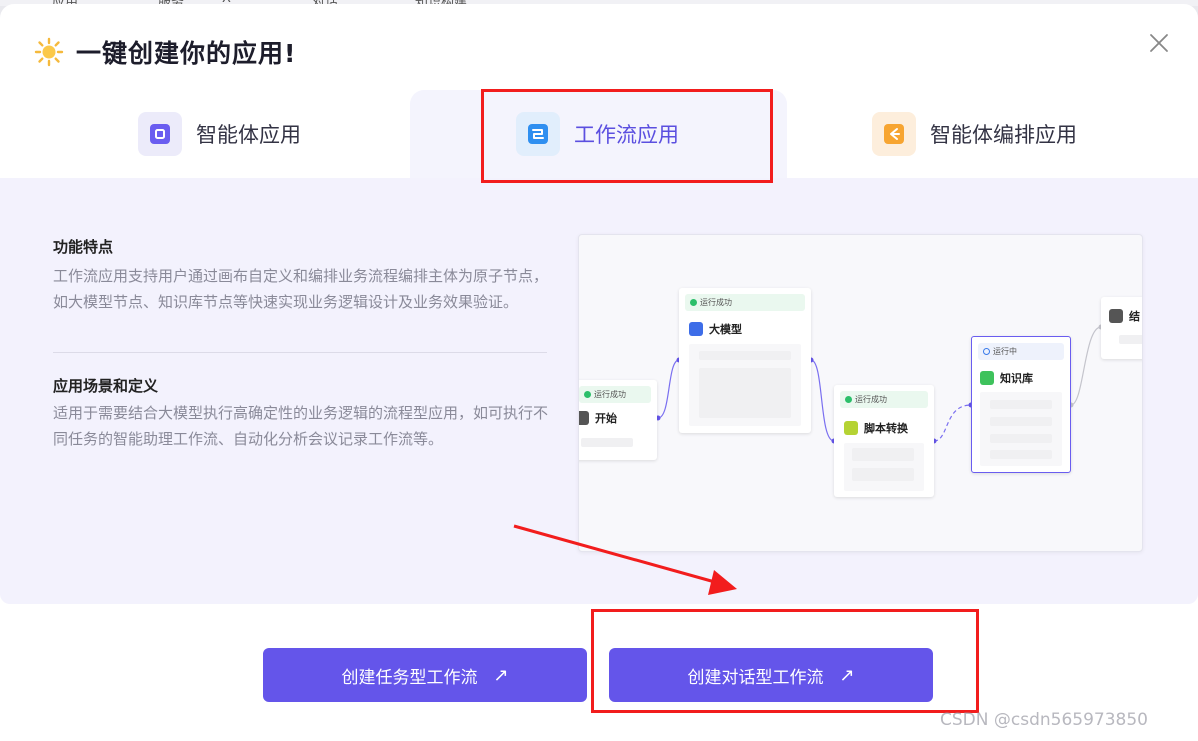 This screenshot has width=1198, height=741. I want to click on node-title: 大模型, so click(715, 329).